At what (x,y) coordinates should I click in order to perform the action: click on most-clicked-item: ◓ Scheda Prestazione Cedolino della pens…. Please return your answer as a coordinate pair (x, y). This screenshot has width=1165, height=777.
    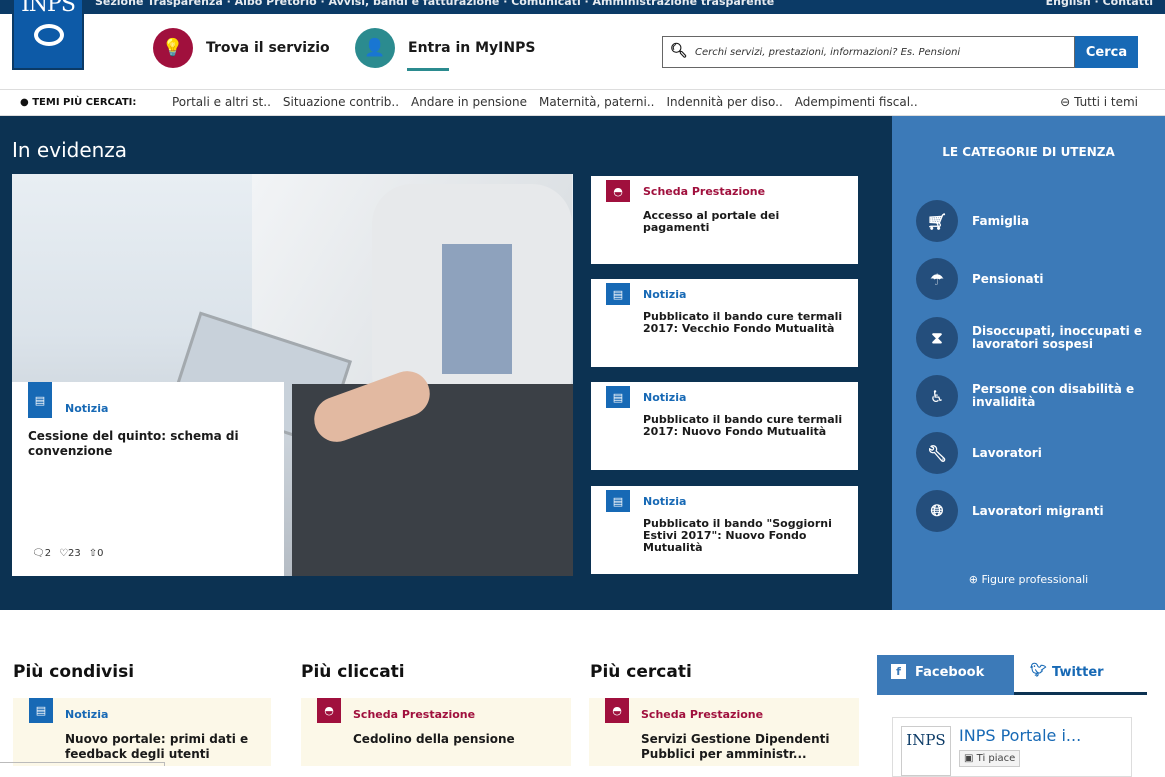
    Looking at the image, I should click on (436, 732).